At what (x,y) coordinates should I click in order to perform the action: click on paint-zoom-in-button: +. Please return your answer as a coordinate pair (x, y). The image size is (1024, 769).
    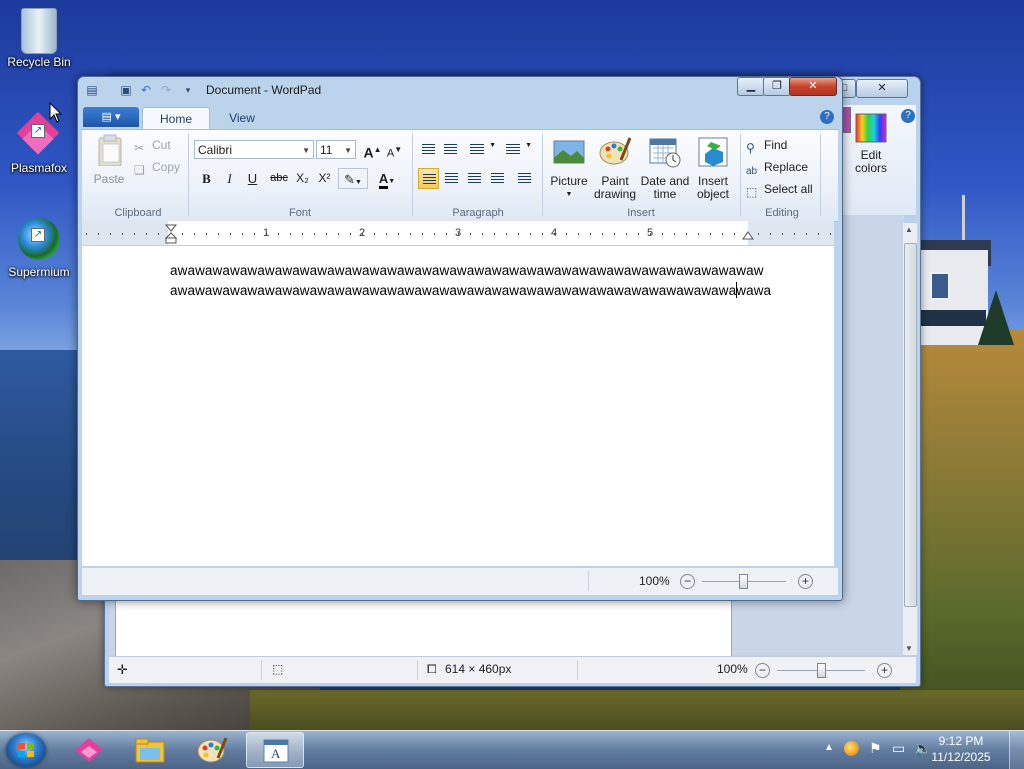
    Looking at the image, I should click on (884, 670).